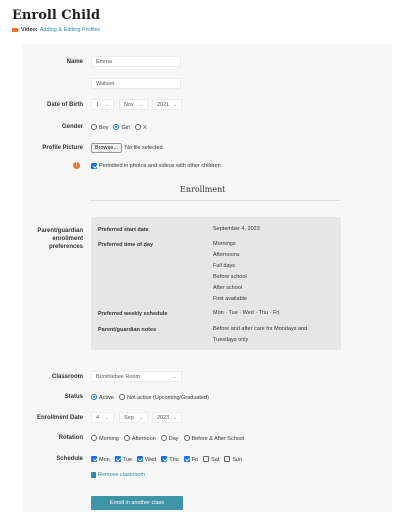  I want to click on weekly-schedule-value: Mon · Tue · Wed · Thu · Fri, so click(246, 313).